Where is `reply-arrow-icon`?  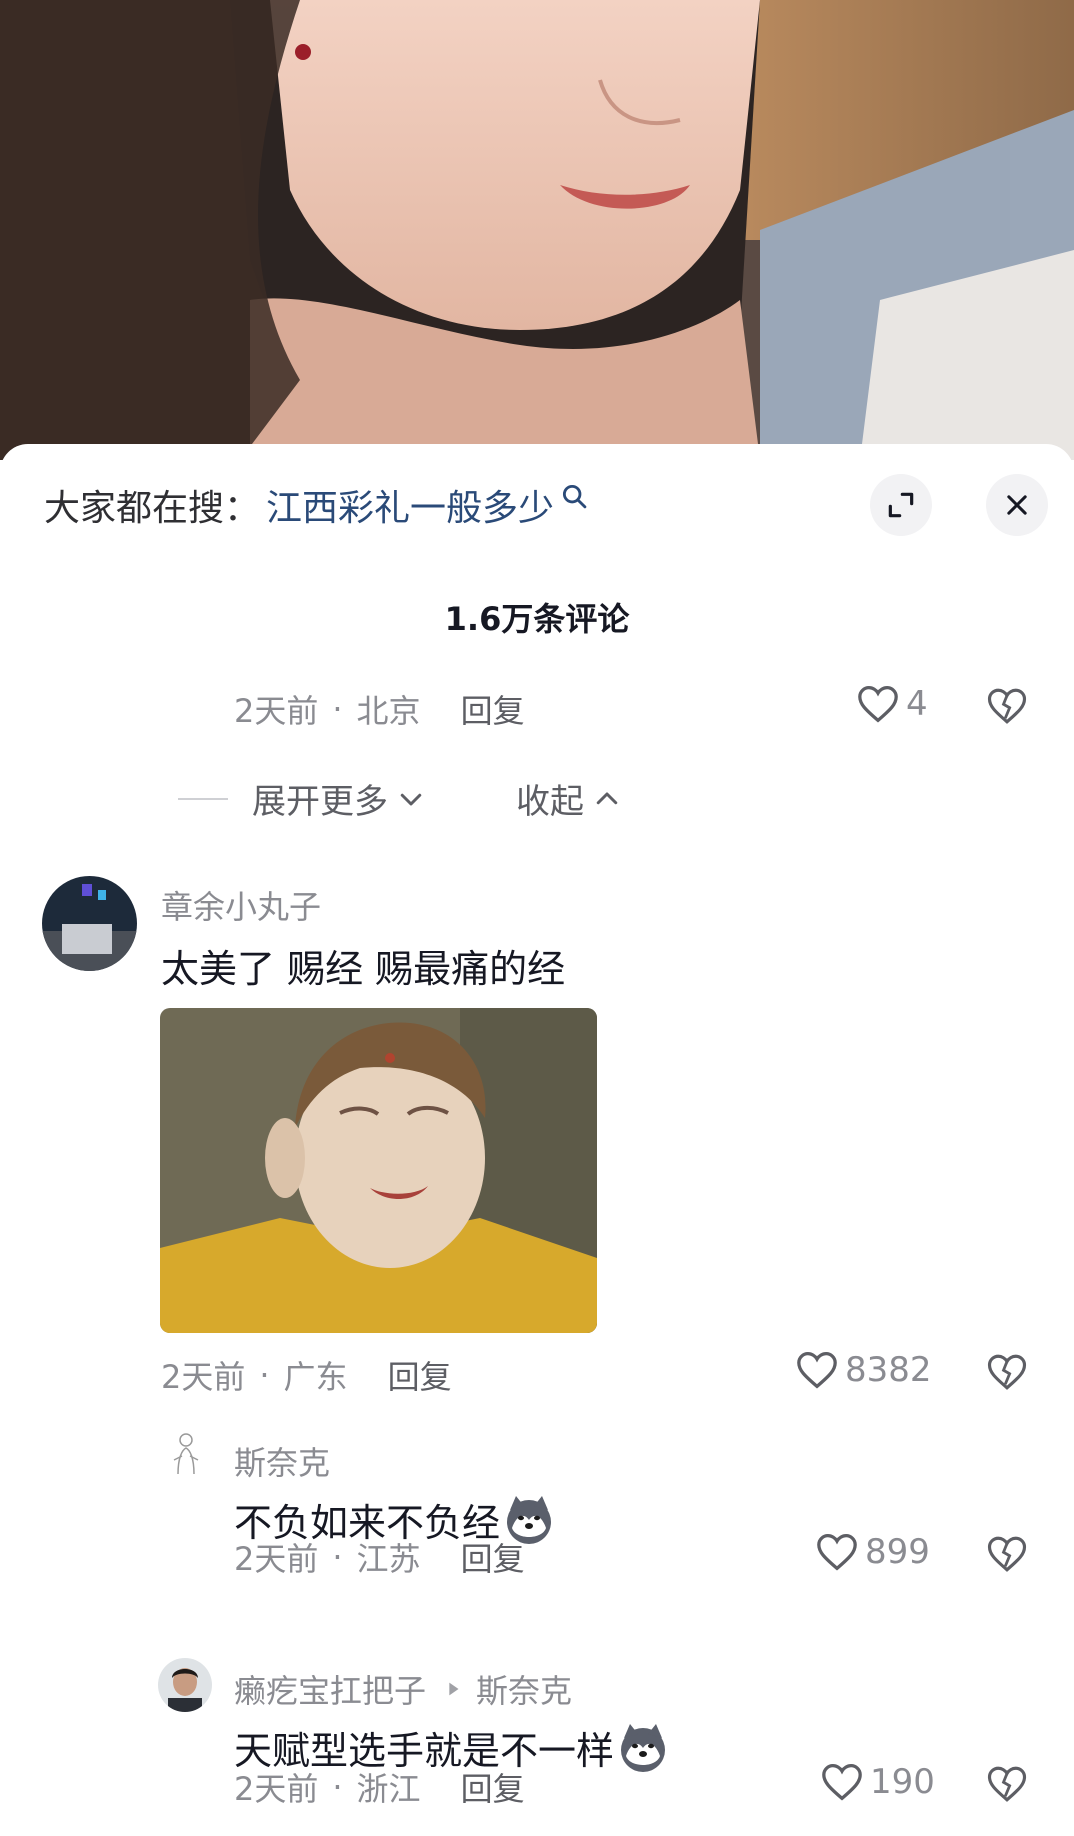 reply-arrow-icon is located at coordinates (454, 1689).